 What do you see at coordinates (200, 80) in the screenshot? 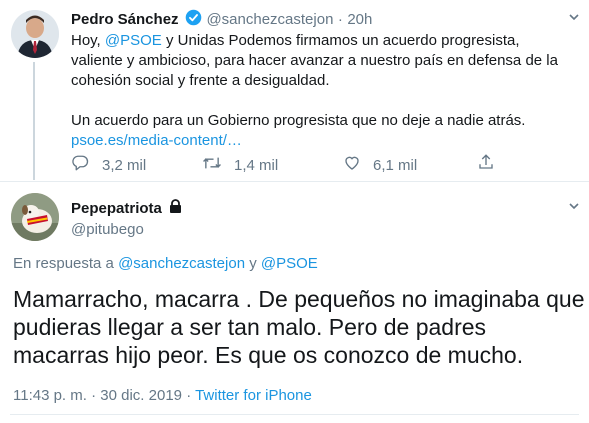
I see `text-line: cohesión social y frente a desigualdad.` at bounding box center [200, 80].